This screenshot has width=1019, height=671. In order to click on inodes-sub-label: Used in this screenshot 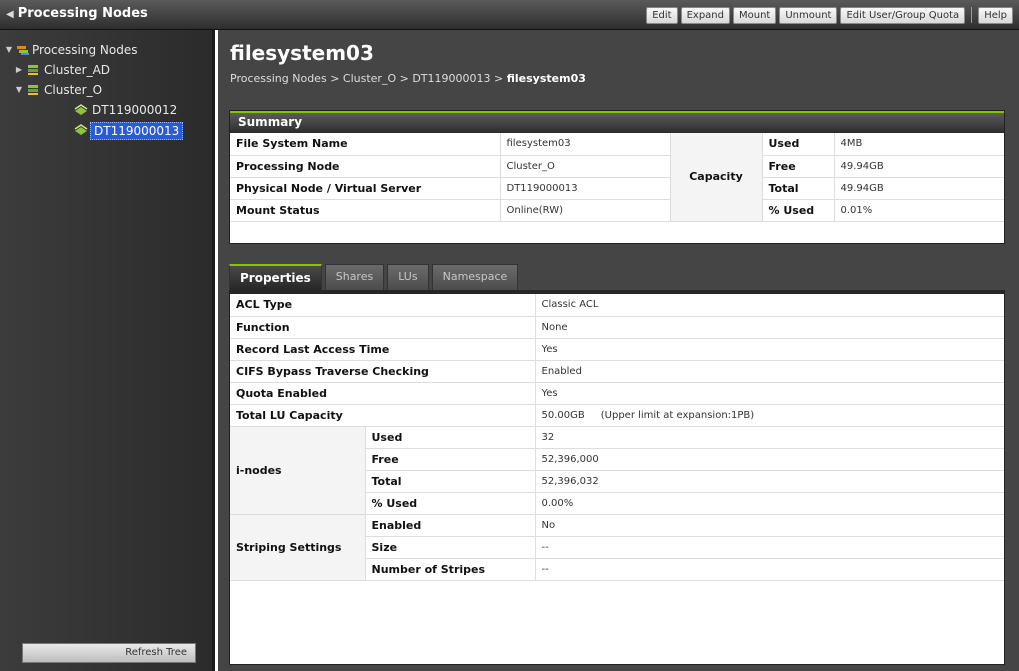, I will do `click(450, 437)`.